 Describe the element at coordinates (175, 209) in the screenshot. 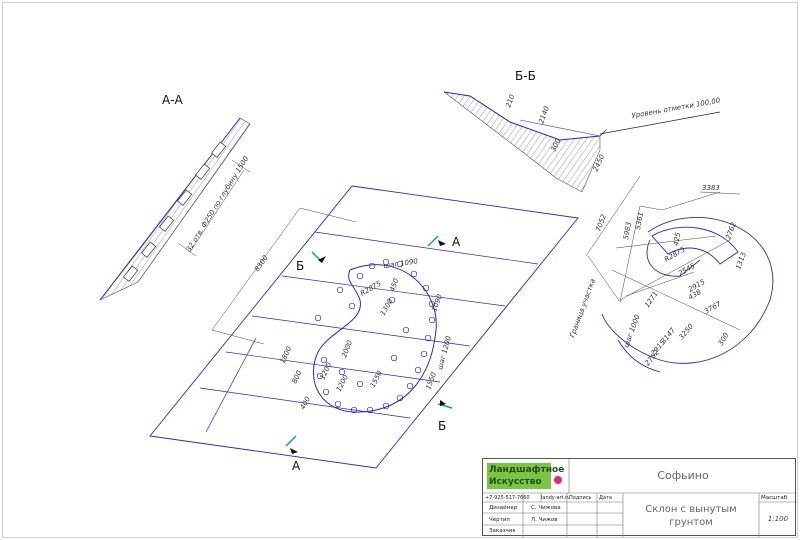

I see `section-aa-drawing: 32 отв. Ф250 по глубину 1500` at that location.